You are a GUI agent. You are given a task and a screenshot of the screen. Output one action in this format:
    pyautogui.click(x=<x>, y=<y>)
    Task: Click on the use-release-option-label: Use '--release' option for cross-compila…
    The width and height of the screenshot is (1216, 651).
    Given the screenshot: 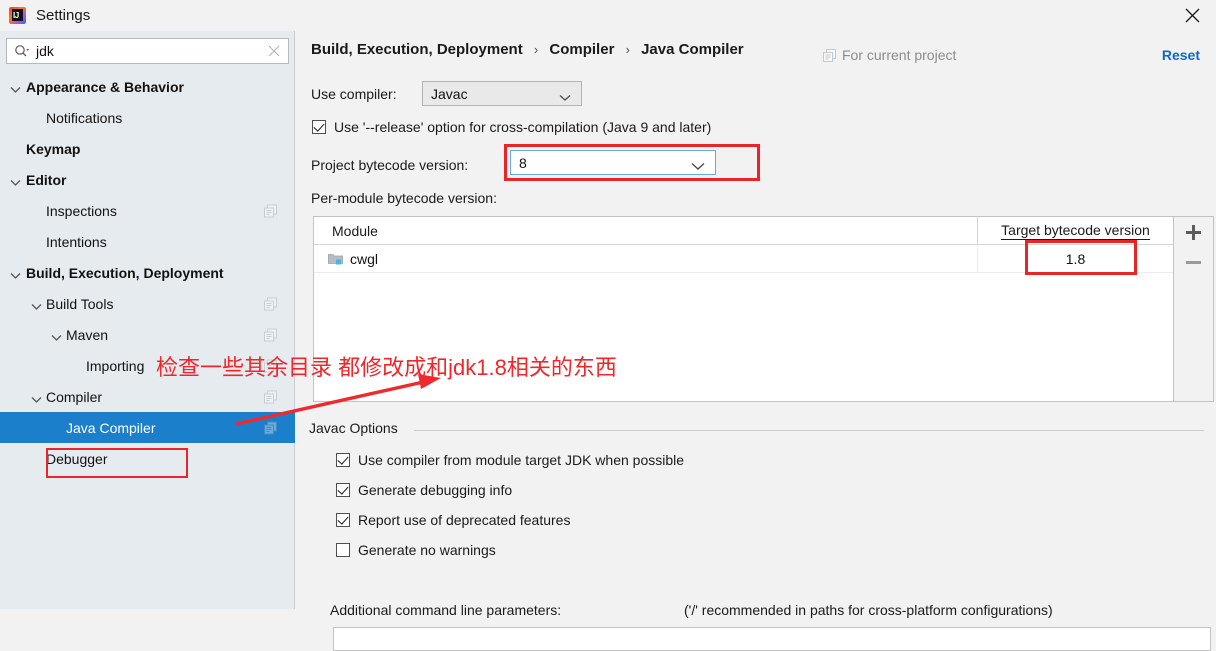 What is the action you would take?
    pyautogui.click(x=523, y=127)
    